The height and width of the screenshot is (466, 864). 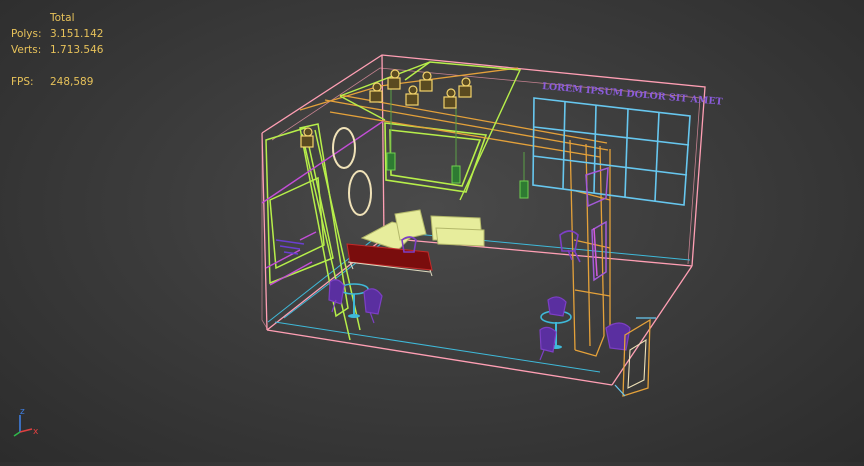 What do you see at coordinates (17, 434) in the screenshot?
I see `y-axis-line` at bounding box center [17, 434].